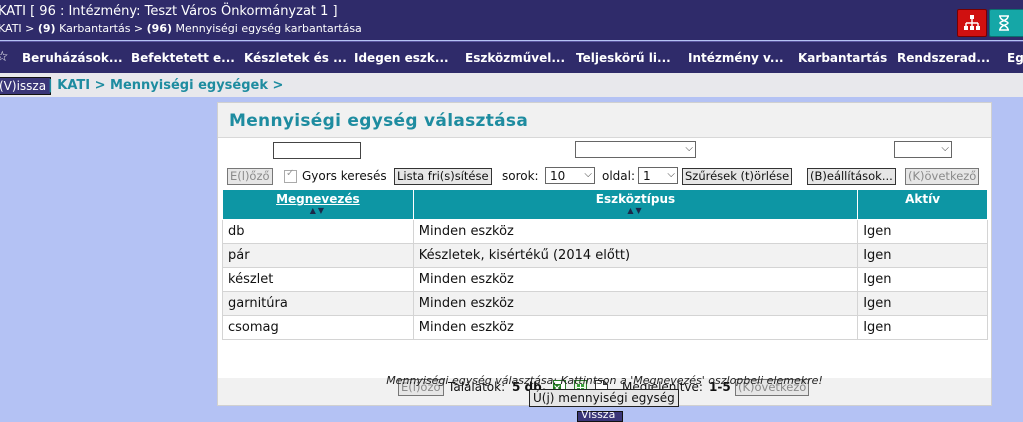 The image size is (1023, 422). I want to click on cell-name: db, so click(318, 231).